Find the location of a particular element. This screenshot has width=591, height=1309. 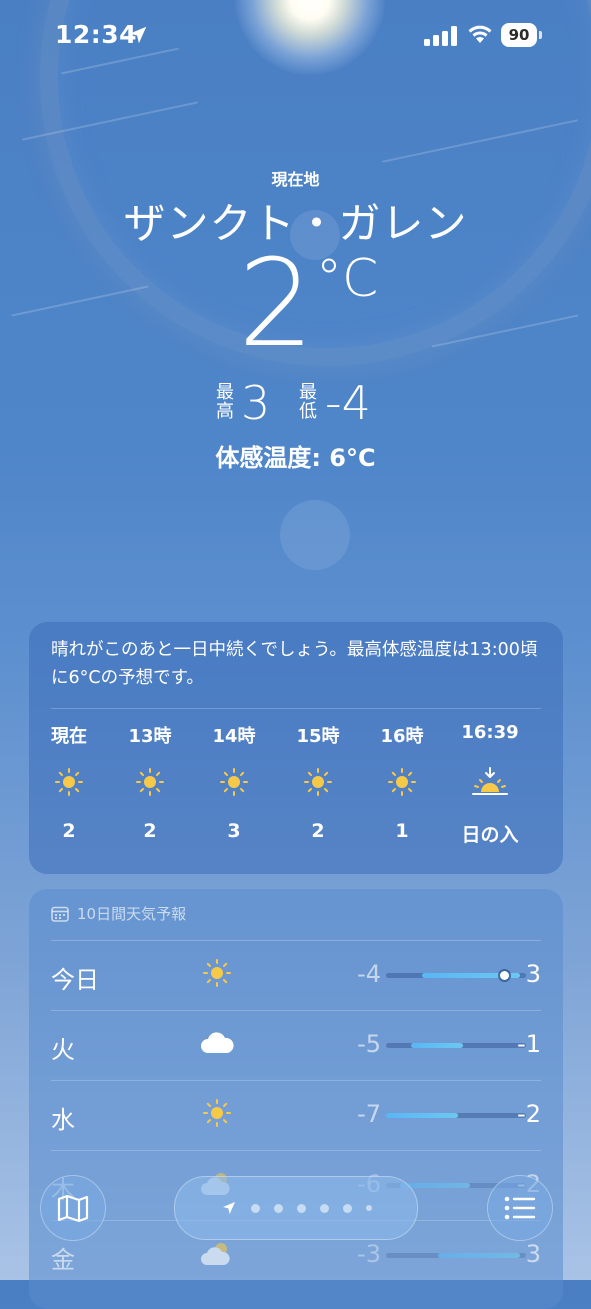

hour-item: 現在 2 is located at coordinates (69, 782).